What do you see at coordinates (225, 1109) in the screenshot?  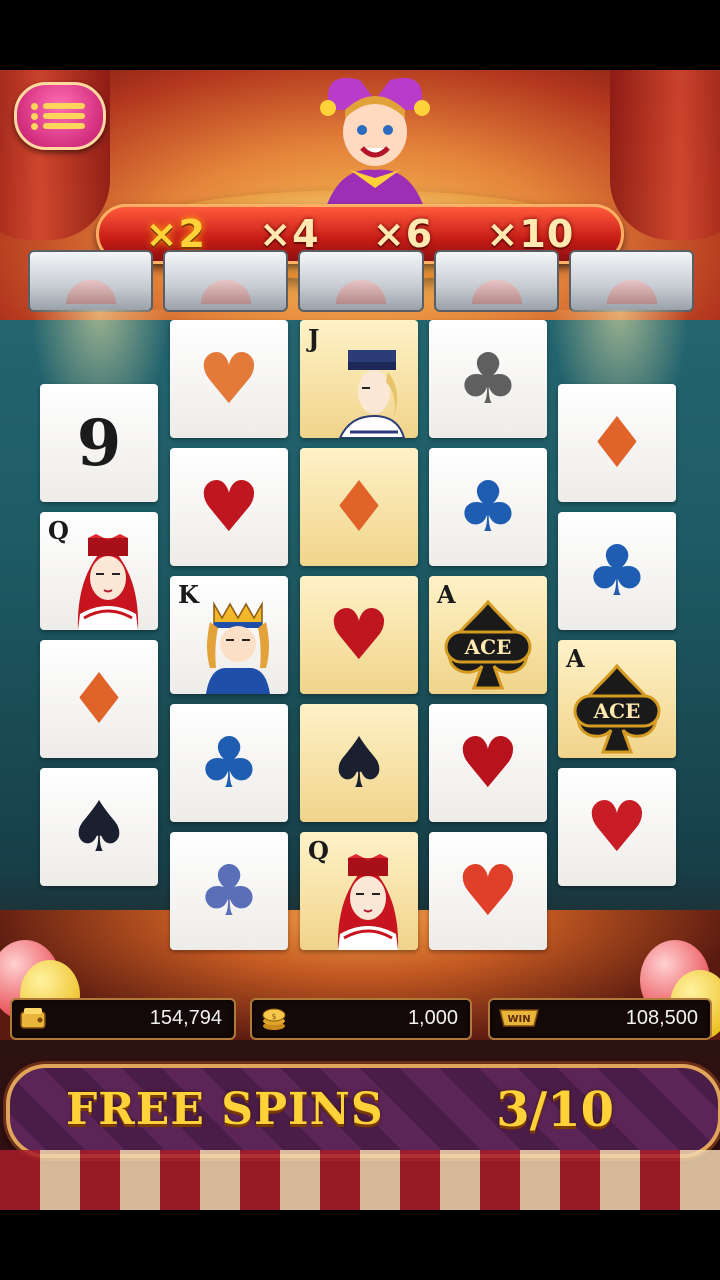 I see `free-spins-label: FREE SPINS` at bounding box center [225, 1109].